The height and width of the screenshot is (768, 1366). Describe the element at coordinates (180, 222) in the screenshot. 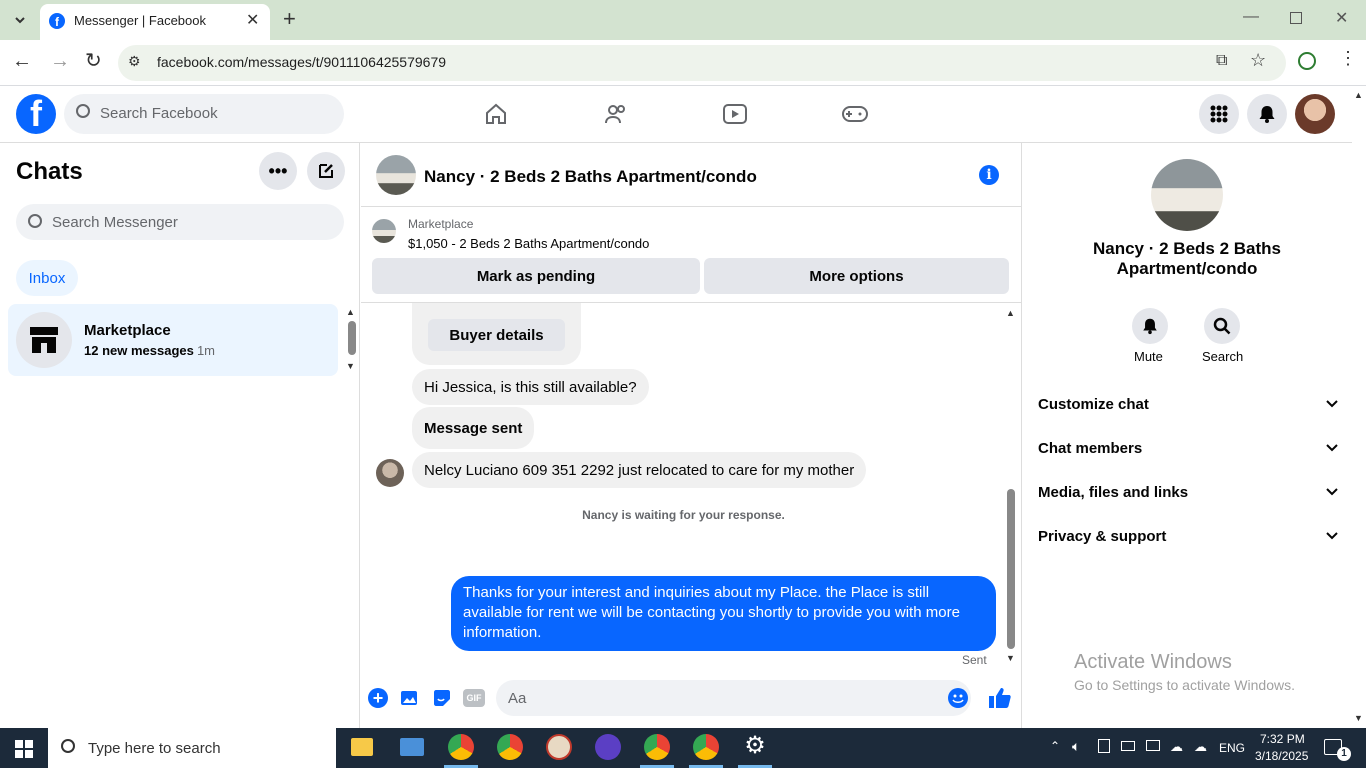

I see `search-messenger-box: Search Messenger` at that location.